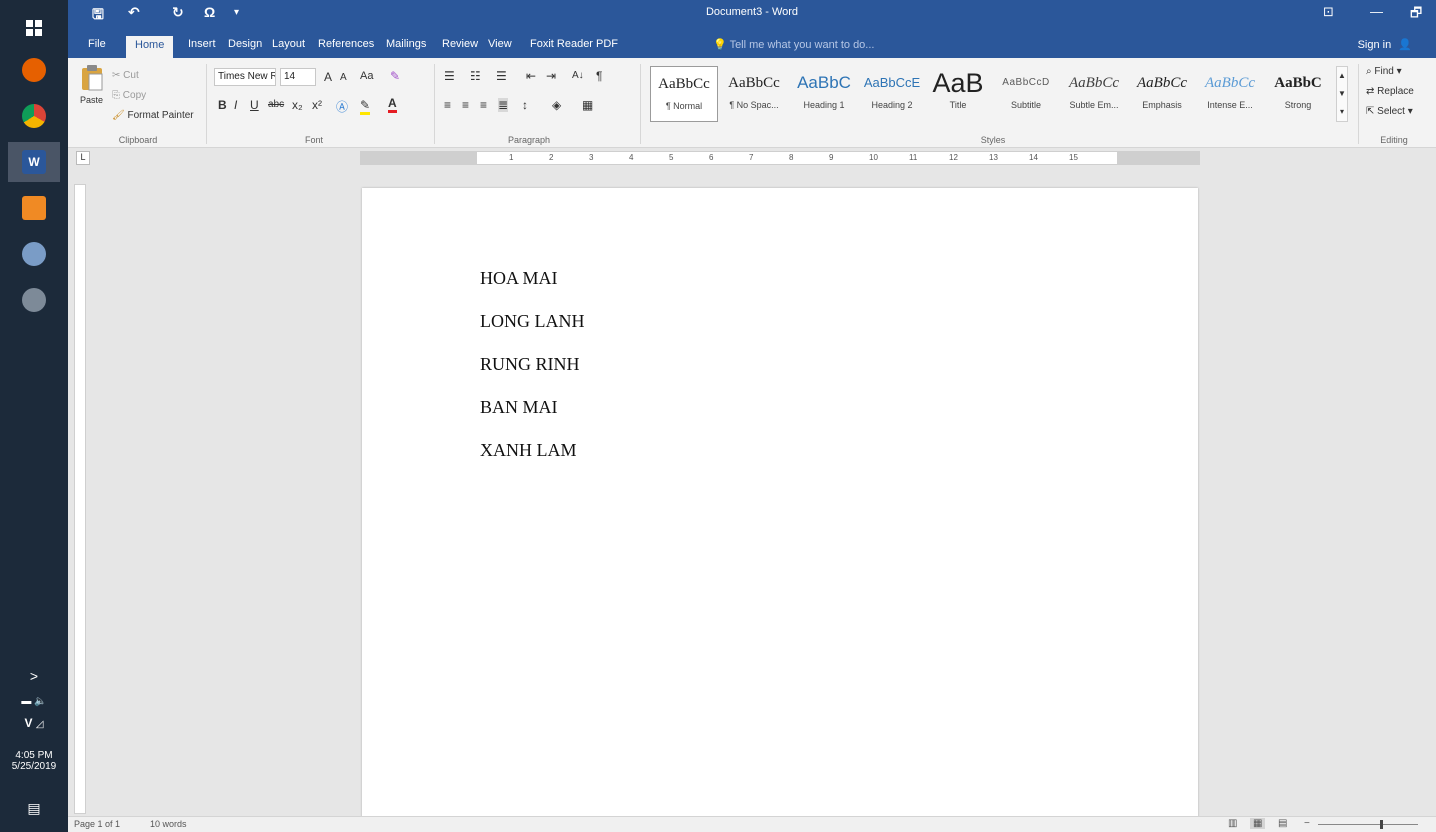 This screenshot has height=832, width=1436. What do you see at coordinates (83, 158) in the screenshot?
I see `tab-selector: L` at bounding box center [83, 158].